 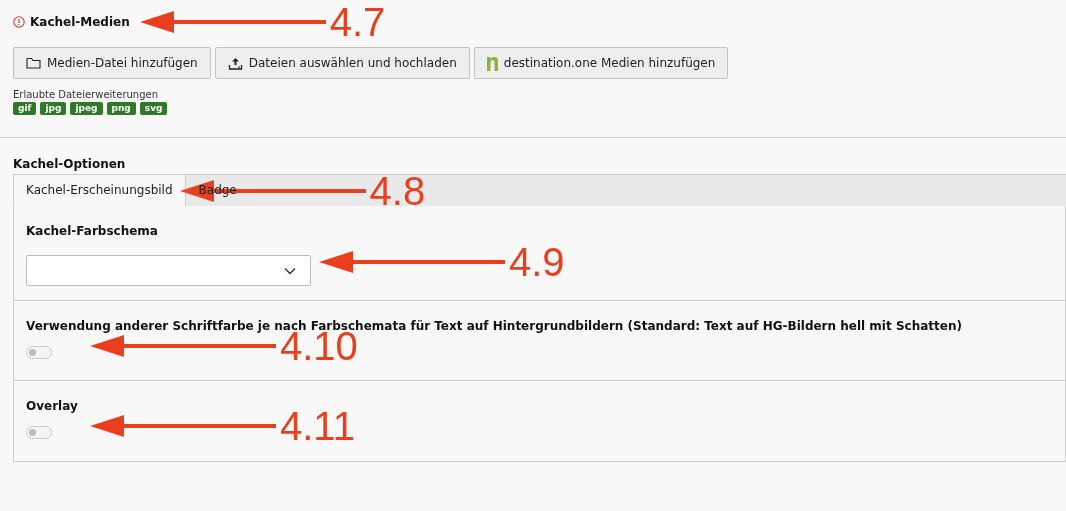 What do you see at coordinates (217, 190) in the screenshot?
I see `tab: Badge` at bounding box center [217, 190].